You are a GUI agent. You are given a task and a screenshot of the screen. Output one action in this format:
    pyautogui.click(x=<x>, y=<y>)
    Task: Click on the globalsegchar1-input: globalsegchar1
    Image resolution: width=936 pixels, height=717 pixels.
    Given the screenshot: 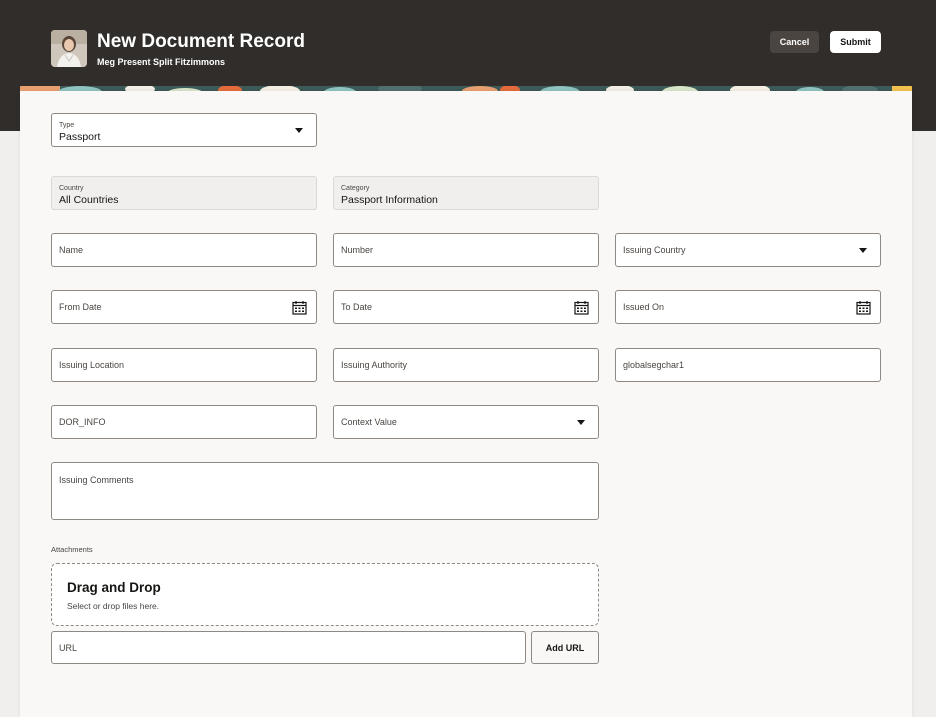 What is the action you would take?
    pyautogui.click(x=748, y=365)
    